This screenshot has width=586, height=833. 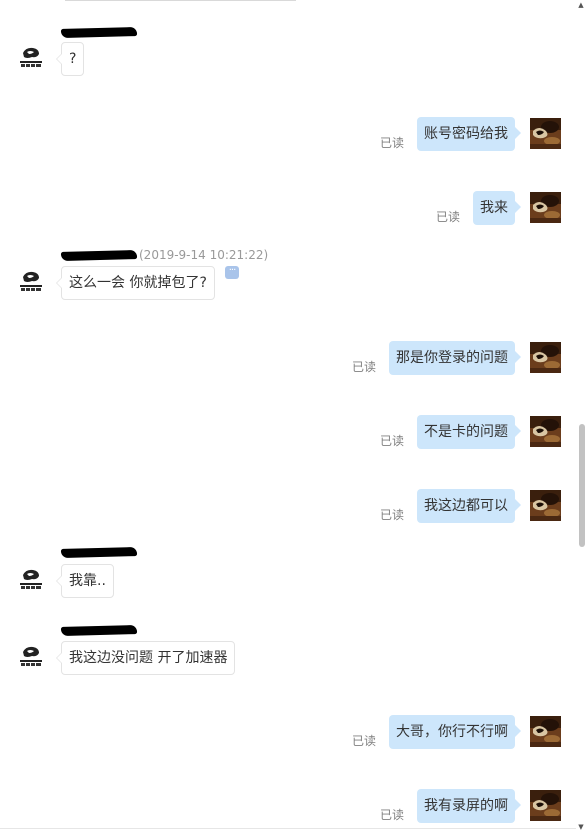 What do you see at coordinates (455, 358) in the screenshot?
I see `message-bubble: 那是你登录的问题` at bounding box center [455, 358].